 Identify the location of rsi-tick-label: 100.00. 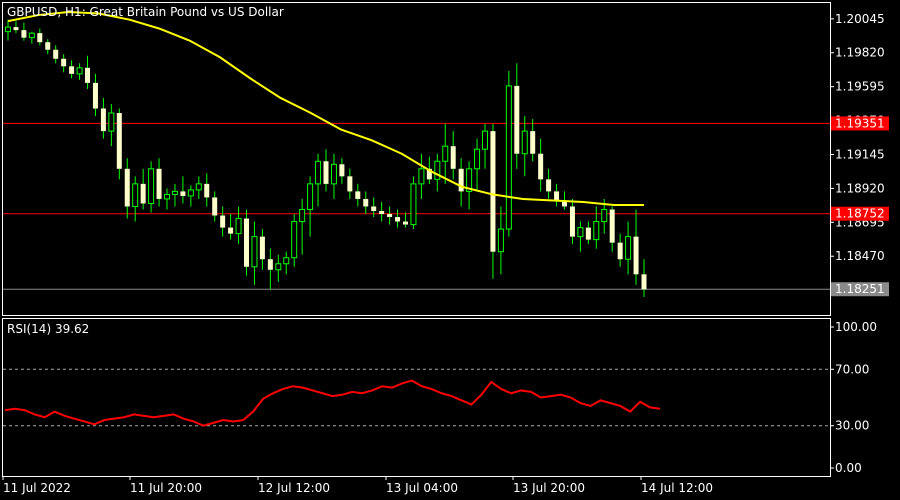
(856, 327).